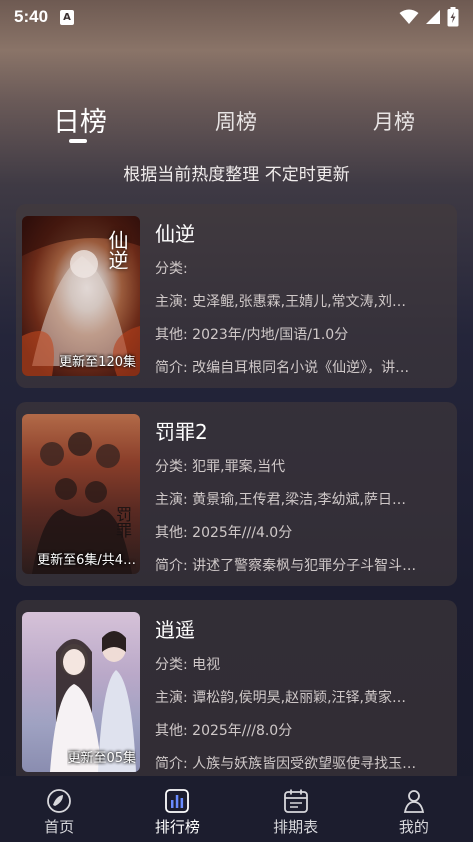  I want to click on wifi-icon, so click(409, 16).